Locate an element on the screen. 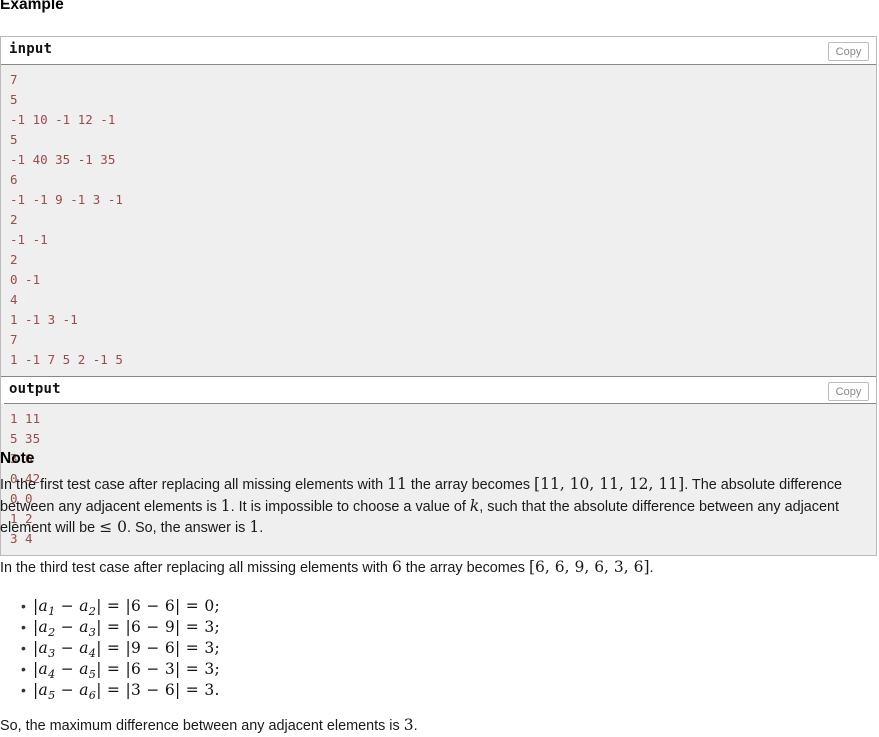 Image resolution: width=879 pixels, height=737 pixels. bullet-equation: |a4 − a5| = |6 − 3| = 3; is located at coordinates (127, 671).